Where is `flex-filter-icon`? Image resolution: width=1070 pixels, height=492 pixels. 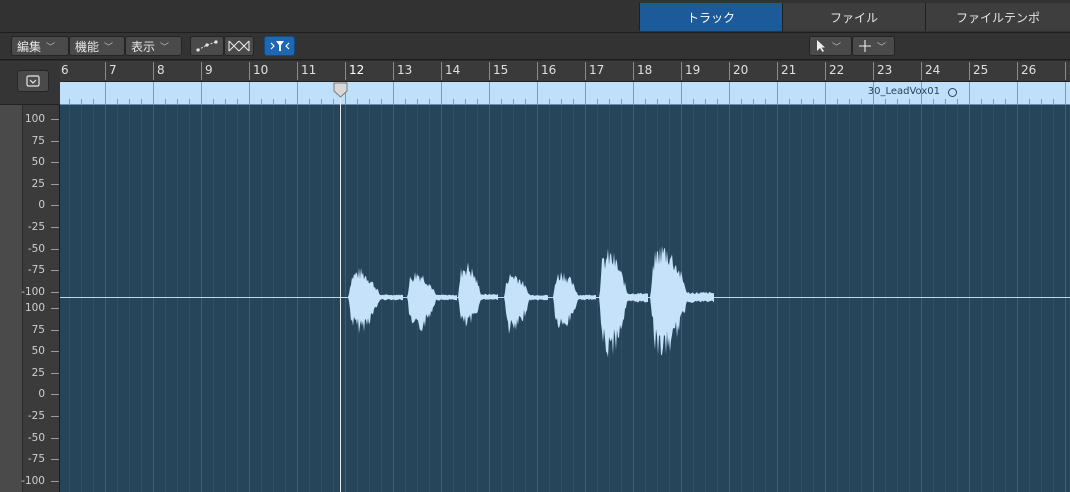 flex-filter-icon is located at coordinates (279, 46).